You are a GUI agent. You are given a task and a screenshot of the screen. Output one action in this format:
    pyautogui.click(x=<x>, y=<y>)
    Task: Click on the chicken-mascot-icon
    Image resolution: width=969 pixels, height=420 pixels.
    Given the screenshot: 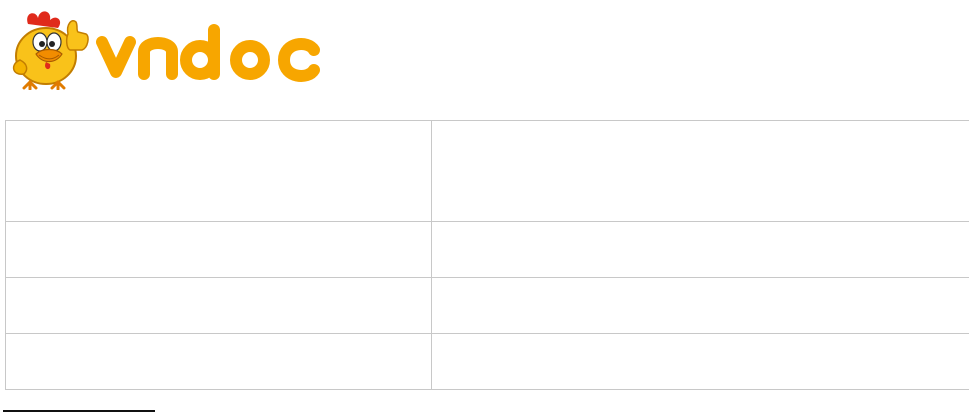 What is the action you would take?
    pyautogui.click(x=50, y=50)
    